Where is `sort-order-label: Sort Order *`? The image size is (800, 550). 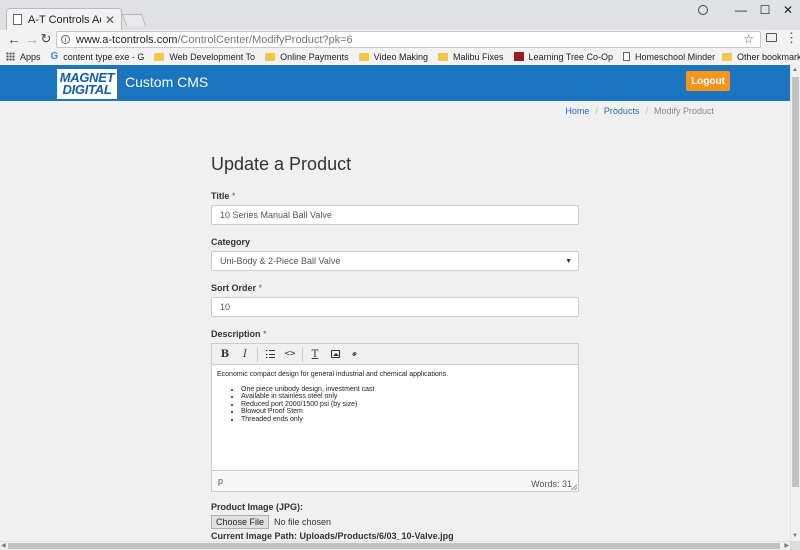
sort-order-label: Sort Order * is located at coordinates (236, 288).